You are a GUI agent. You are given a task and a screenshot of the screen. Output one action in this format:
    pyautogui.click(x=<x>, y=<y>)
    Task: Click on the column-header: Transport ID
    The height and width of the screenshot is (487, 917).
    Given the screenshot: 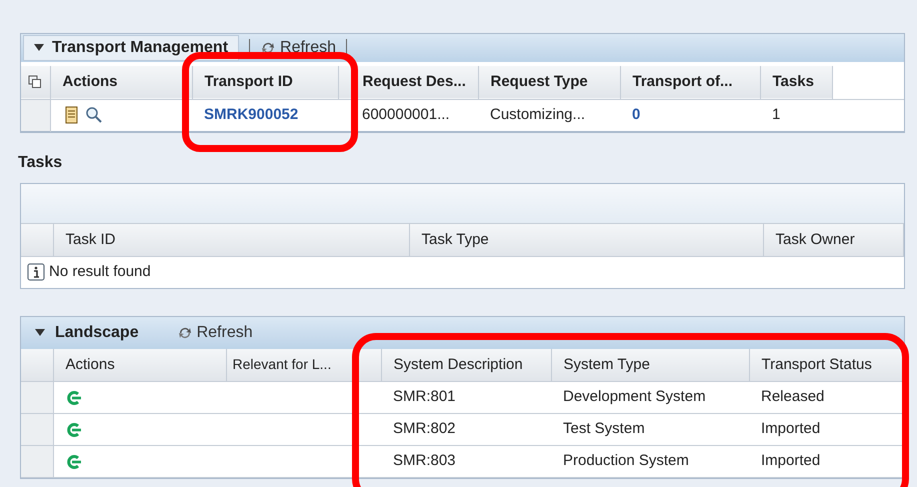 What is the action you would take?
    pyautogui.click(x=265, y=82)
    